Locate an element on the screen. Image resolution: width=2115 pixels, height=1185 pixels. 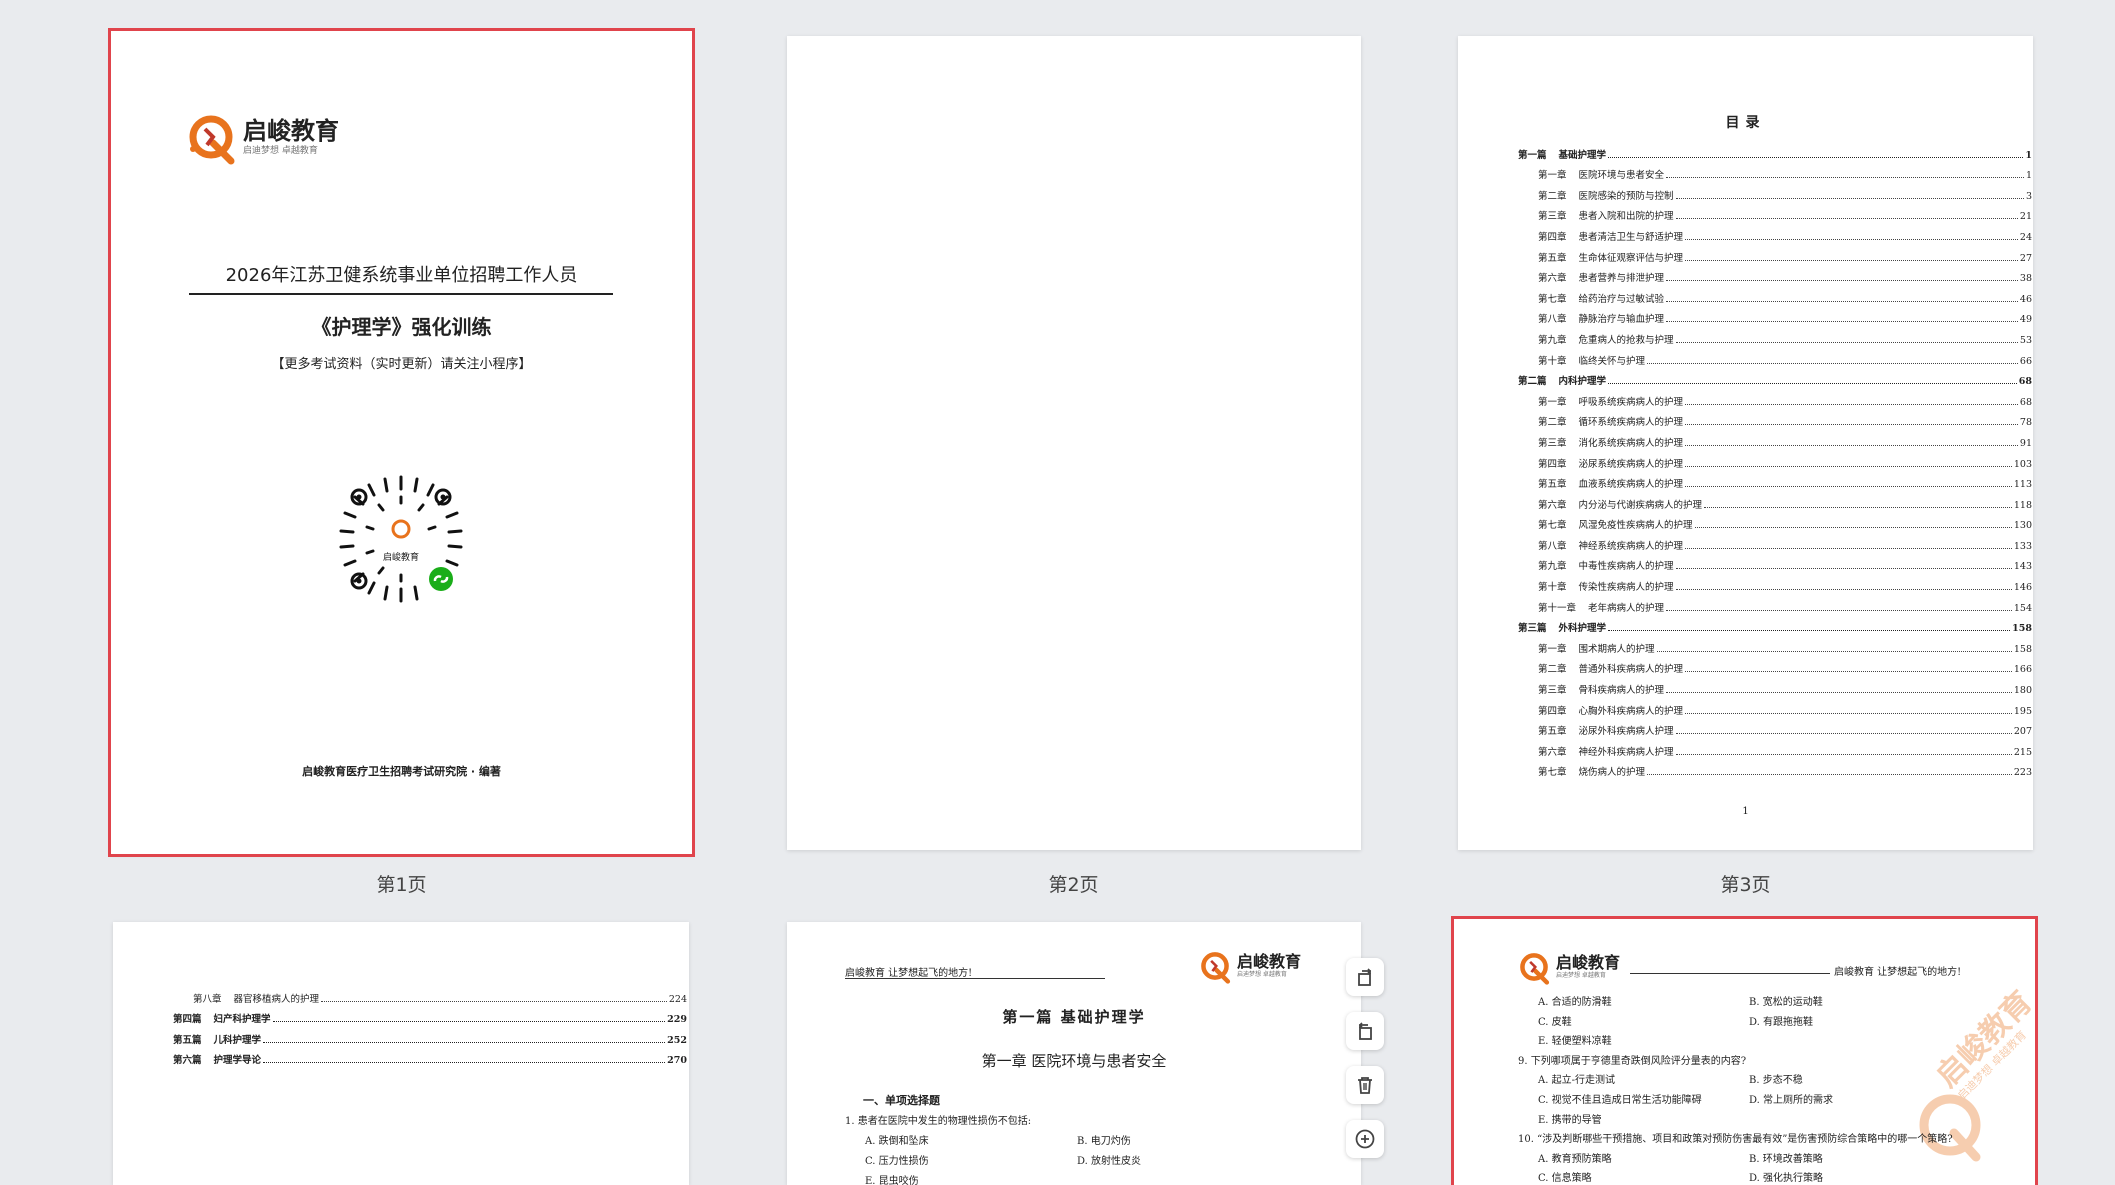
rotate-right-icon is located at coordinates (1365, 1031).